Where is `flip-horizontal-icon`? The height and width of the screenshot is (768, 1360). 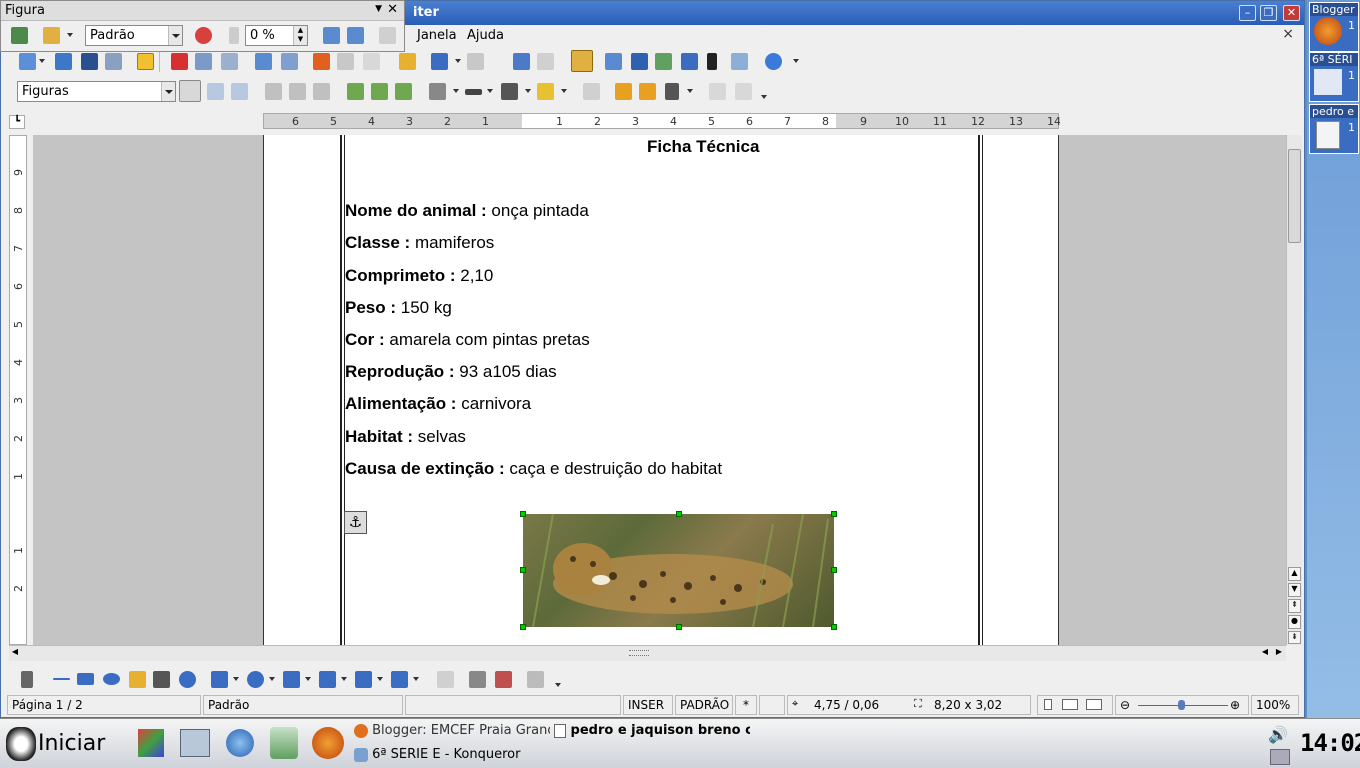 flip-horizontal-icon is located at coordinates (355, 35).